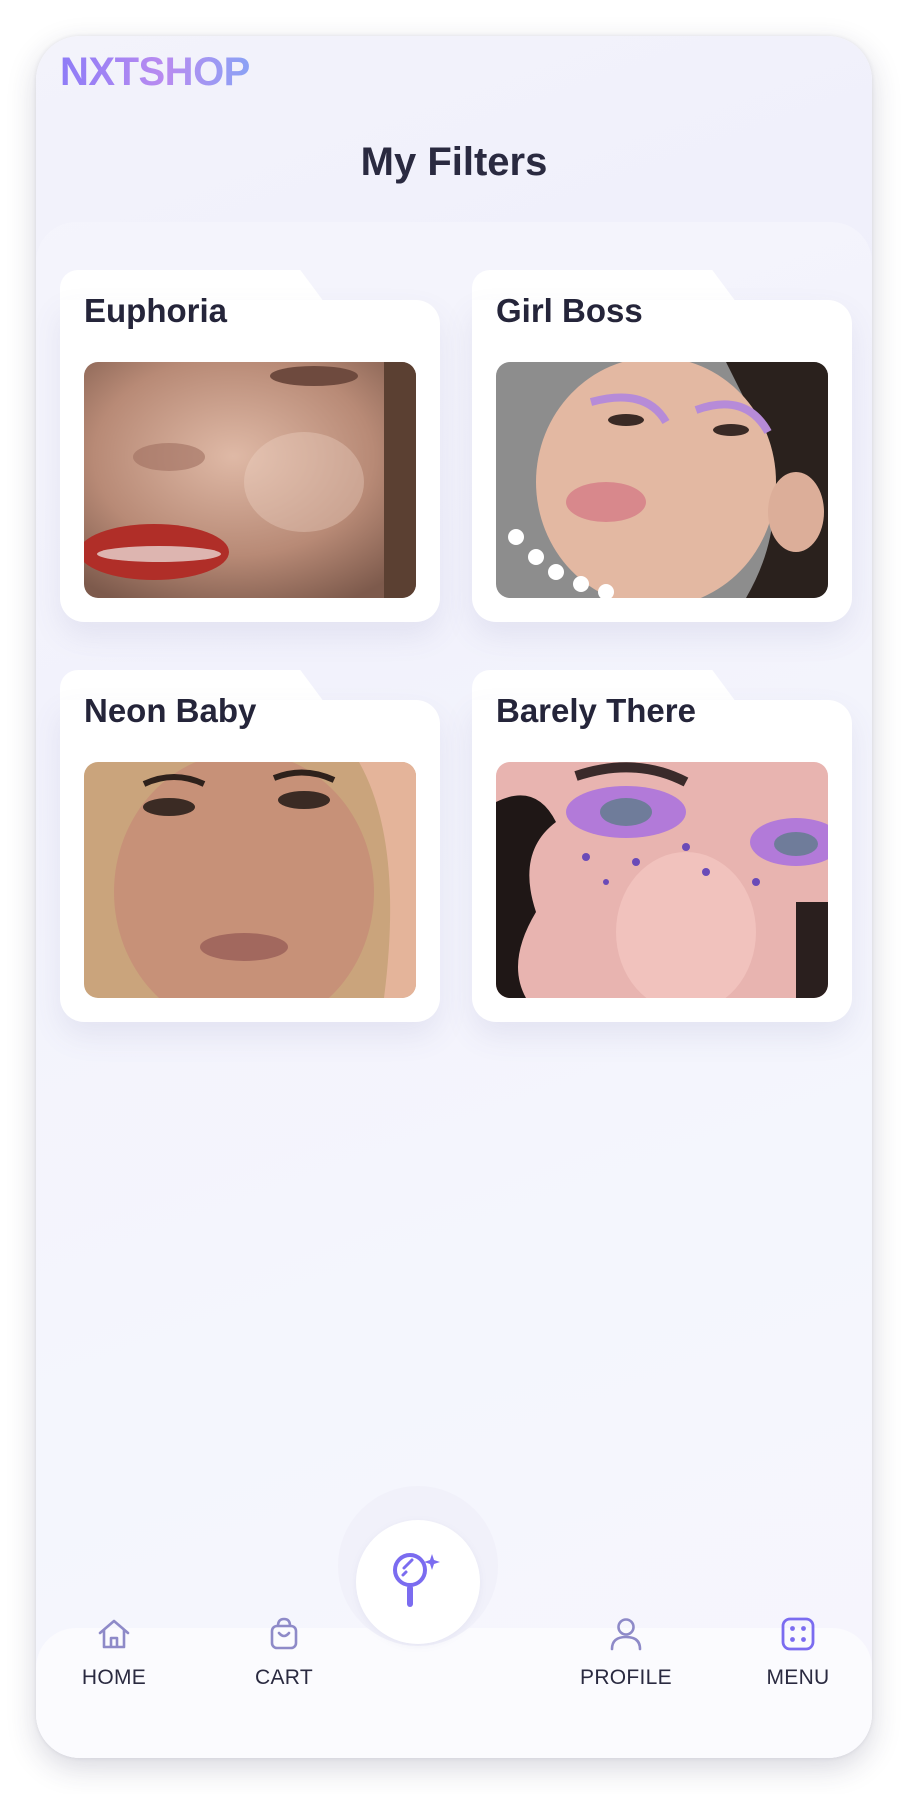 The height and width of the screenshot is (1794, 908). What do you see at coordinates (596, 710) in the screenshot?
I see `filter-name: Barely There` at bounding box center [596, 710].